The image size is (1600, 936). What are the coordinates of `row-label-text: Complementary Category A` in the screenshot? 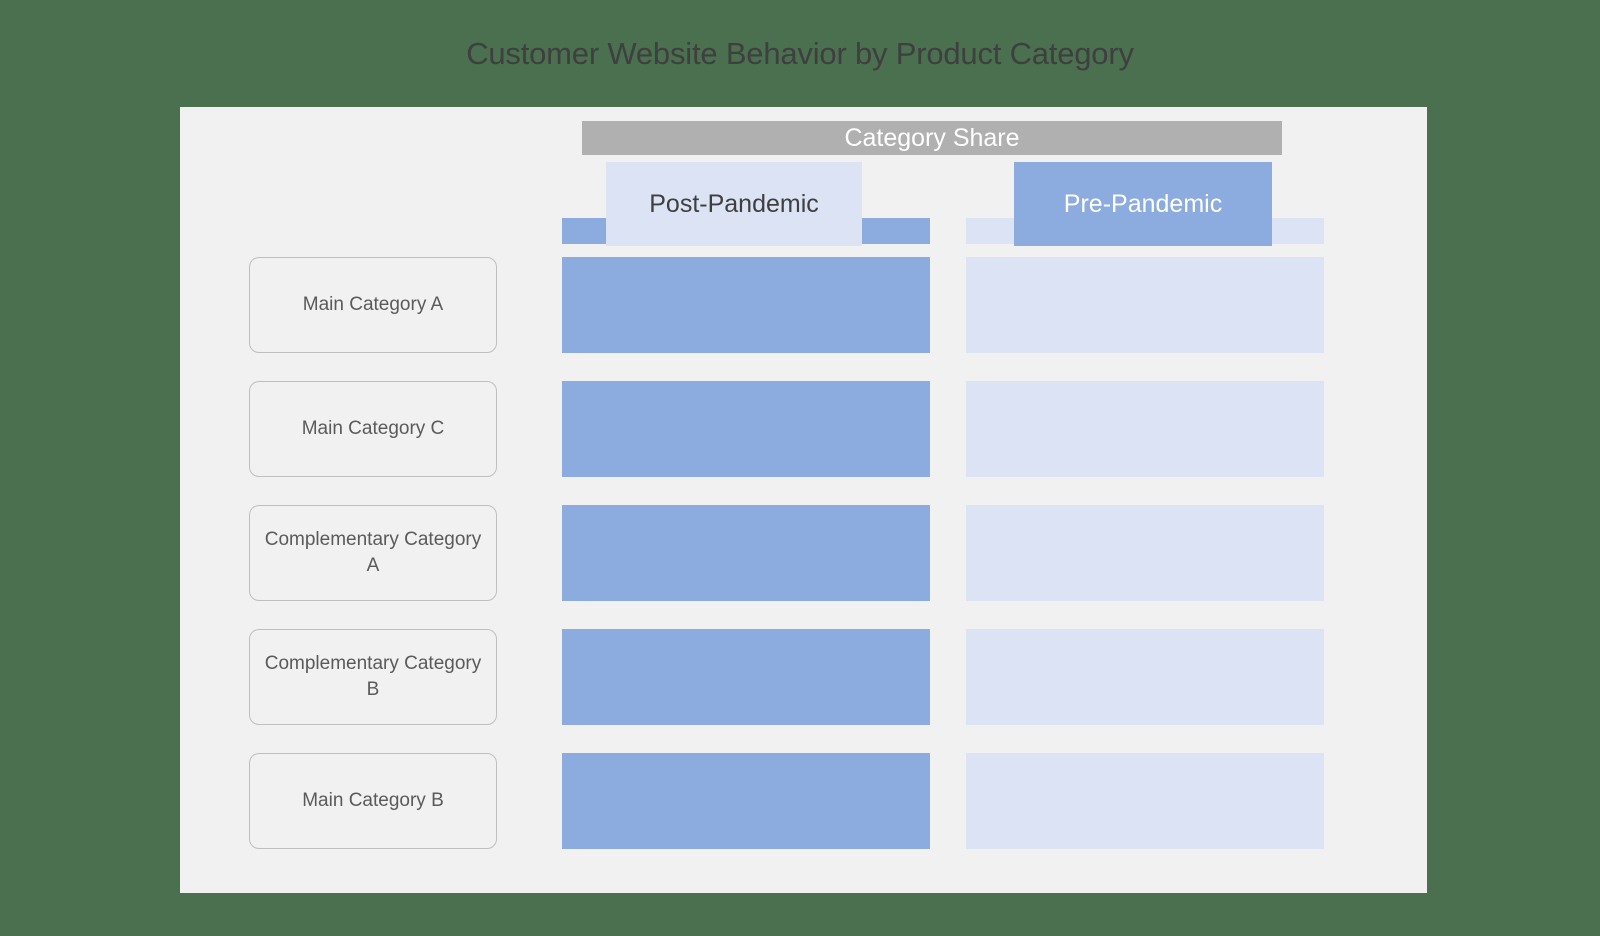 It's located at (373, 552).